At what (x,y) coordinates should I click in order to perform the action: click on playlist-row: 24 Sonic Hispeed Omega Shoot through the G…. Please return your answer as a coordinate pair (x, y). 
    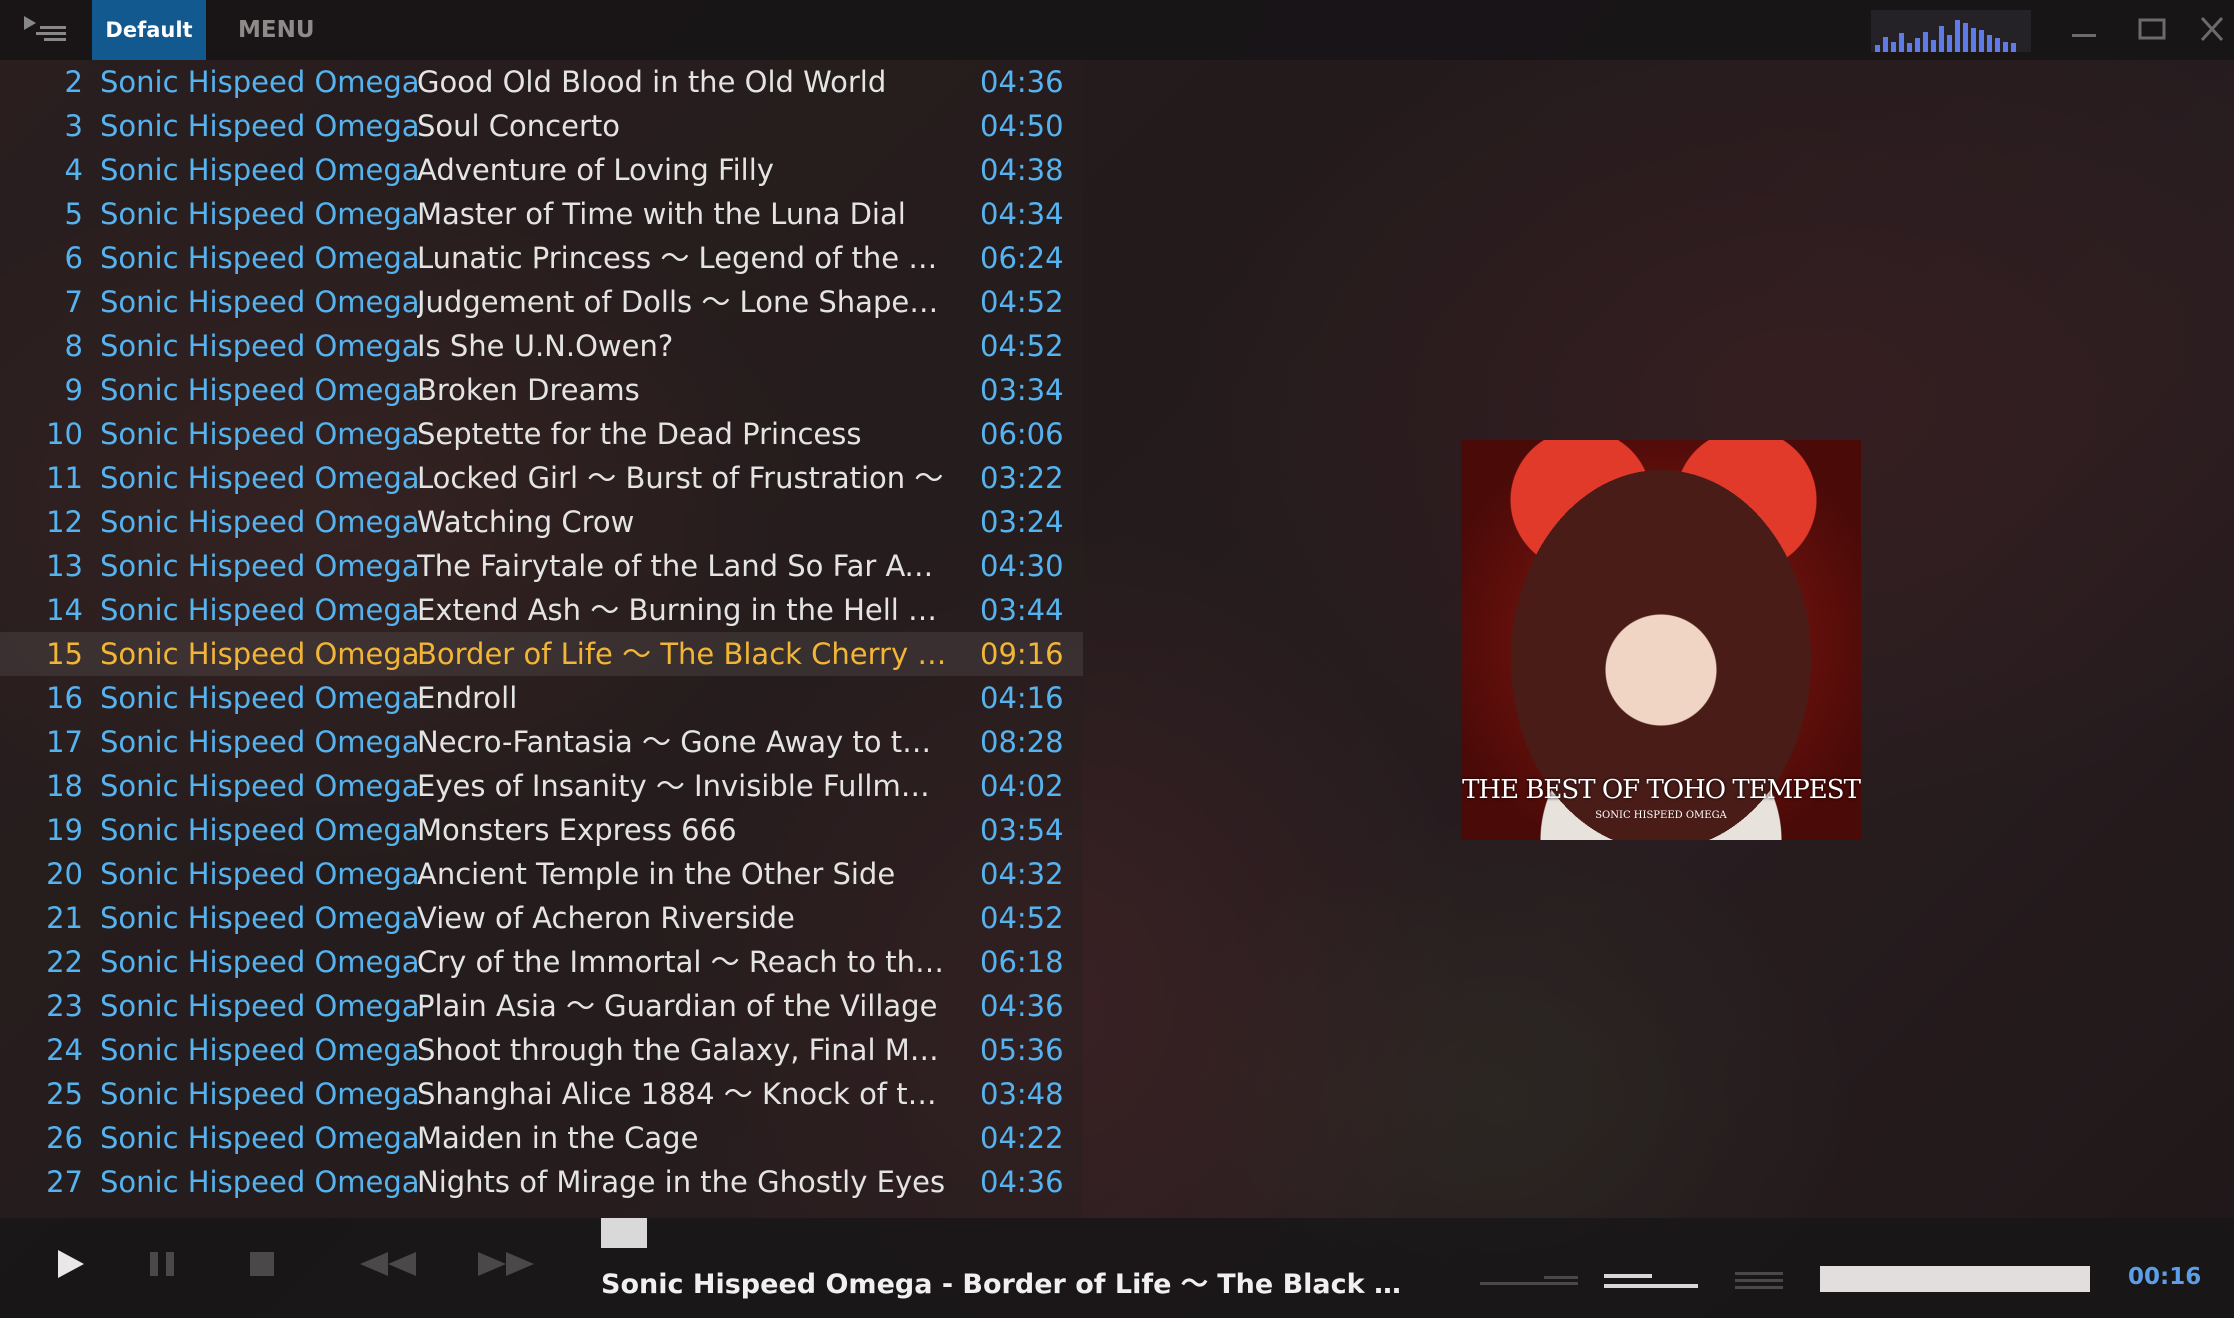
    Looking at the image, I should click on (541, 1050).